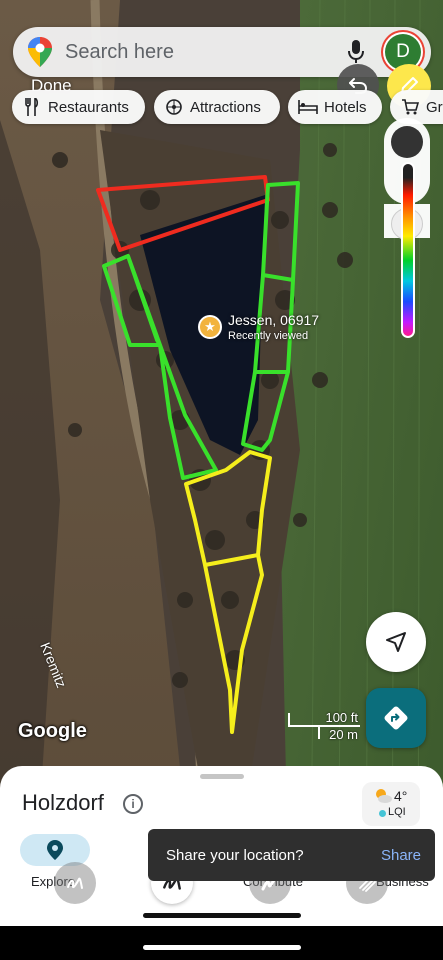 Image resolution: width=443 pixels, height=960 pixels. Describe the element at coordinates (222, 915) in the screenshot. I see `drawing-bar` at that location.